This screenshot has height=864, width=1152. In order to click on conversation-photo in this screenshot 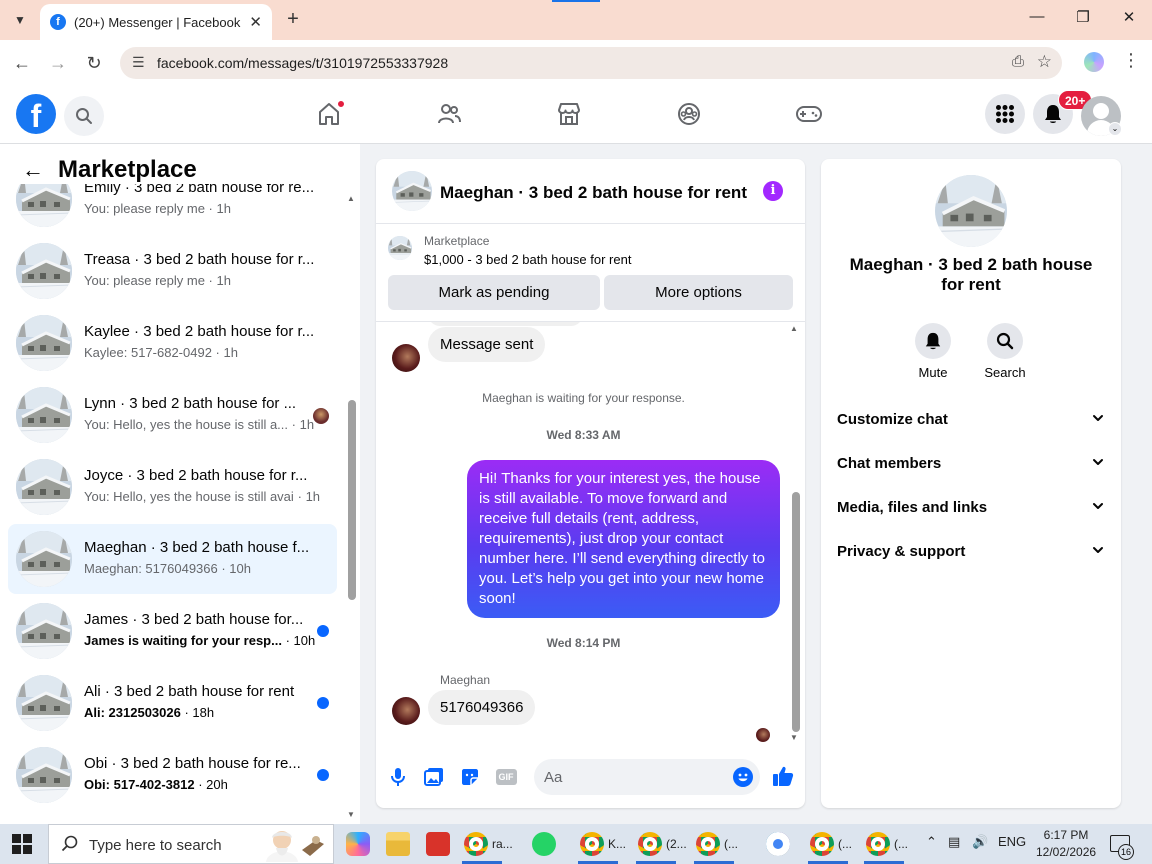, I will do `click(412, 191)`.